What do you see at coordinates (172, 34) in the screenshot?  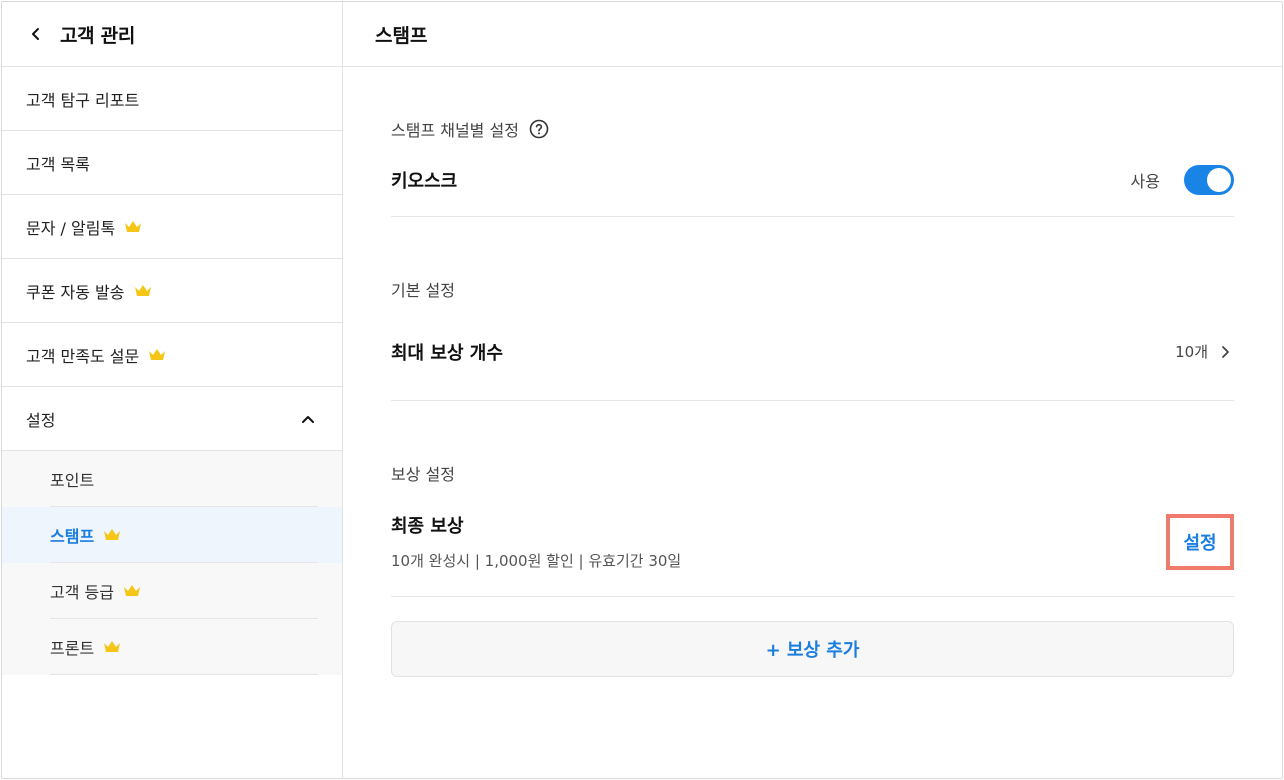 I see `sidebar-header: 고객 관리` at bounding box center [172, 34].